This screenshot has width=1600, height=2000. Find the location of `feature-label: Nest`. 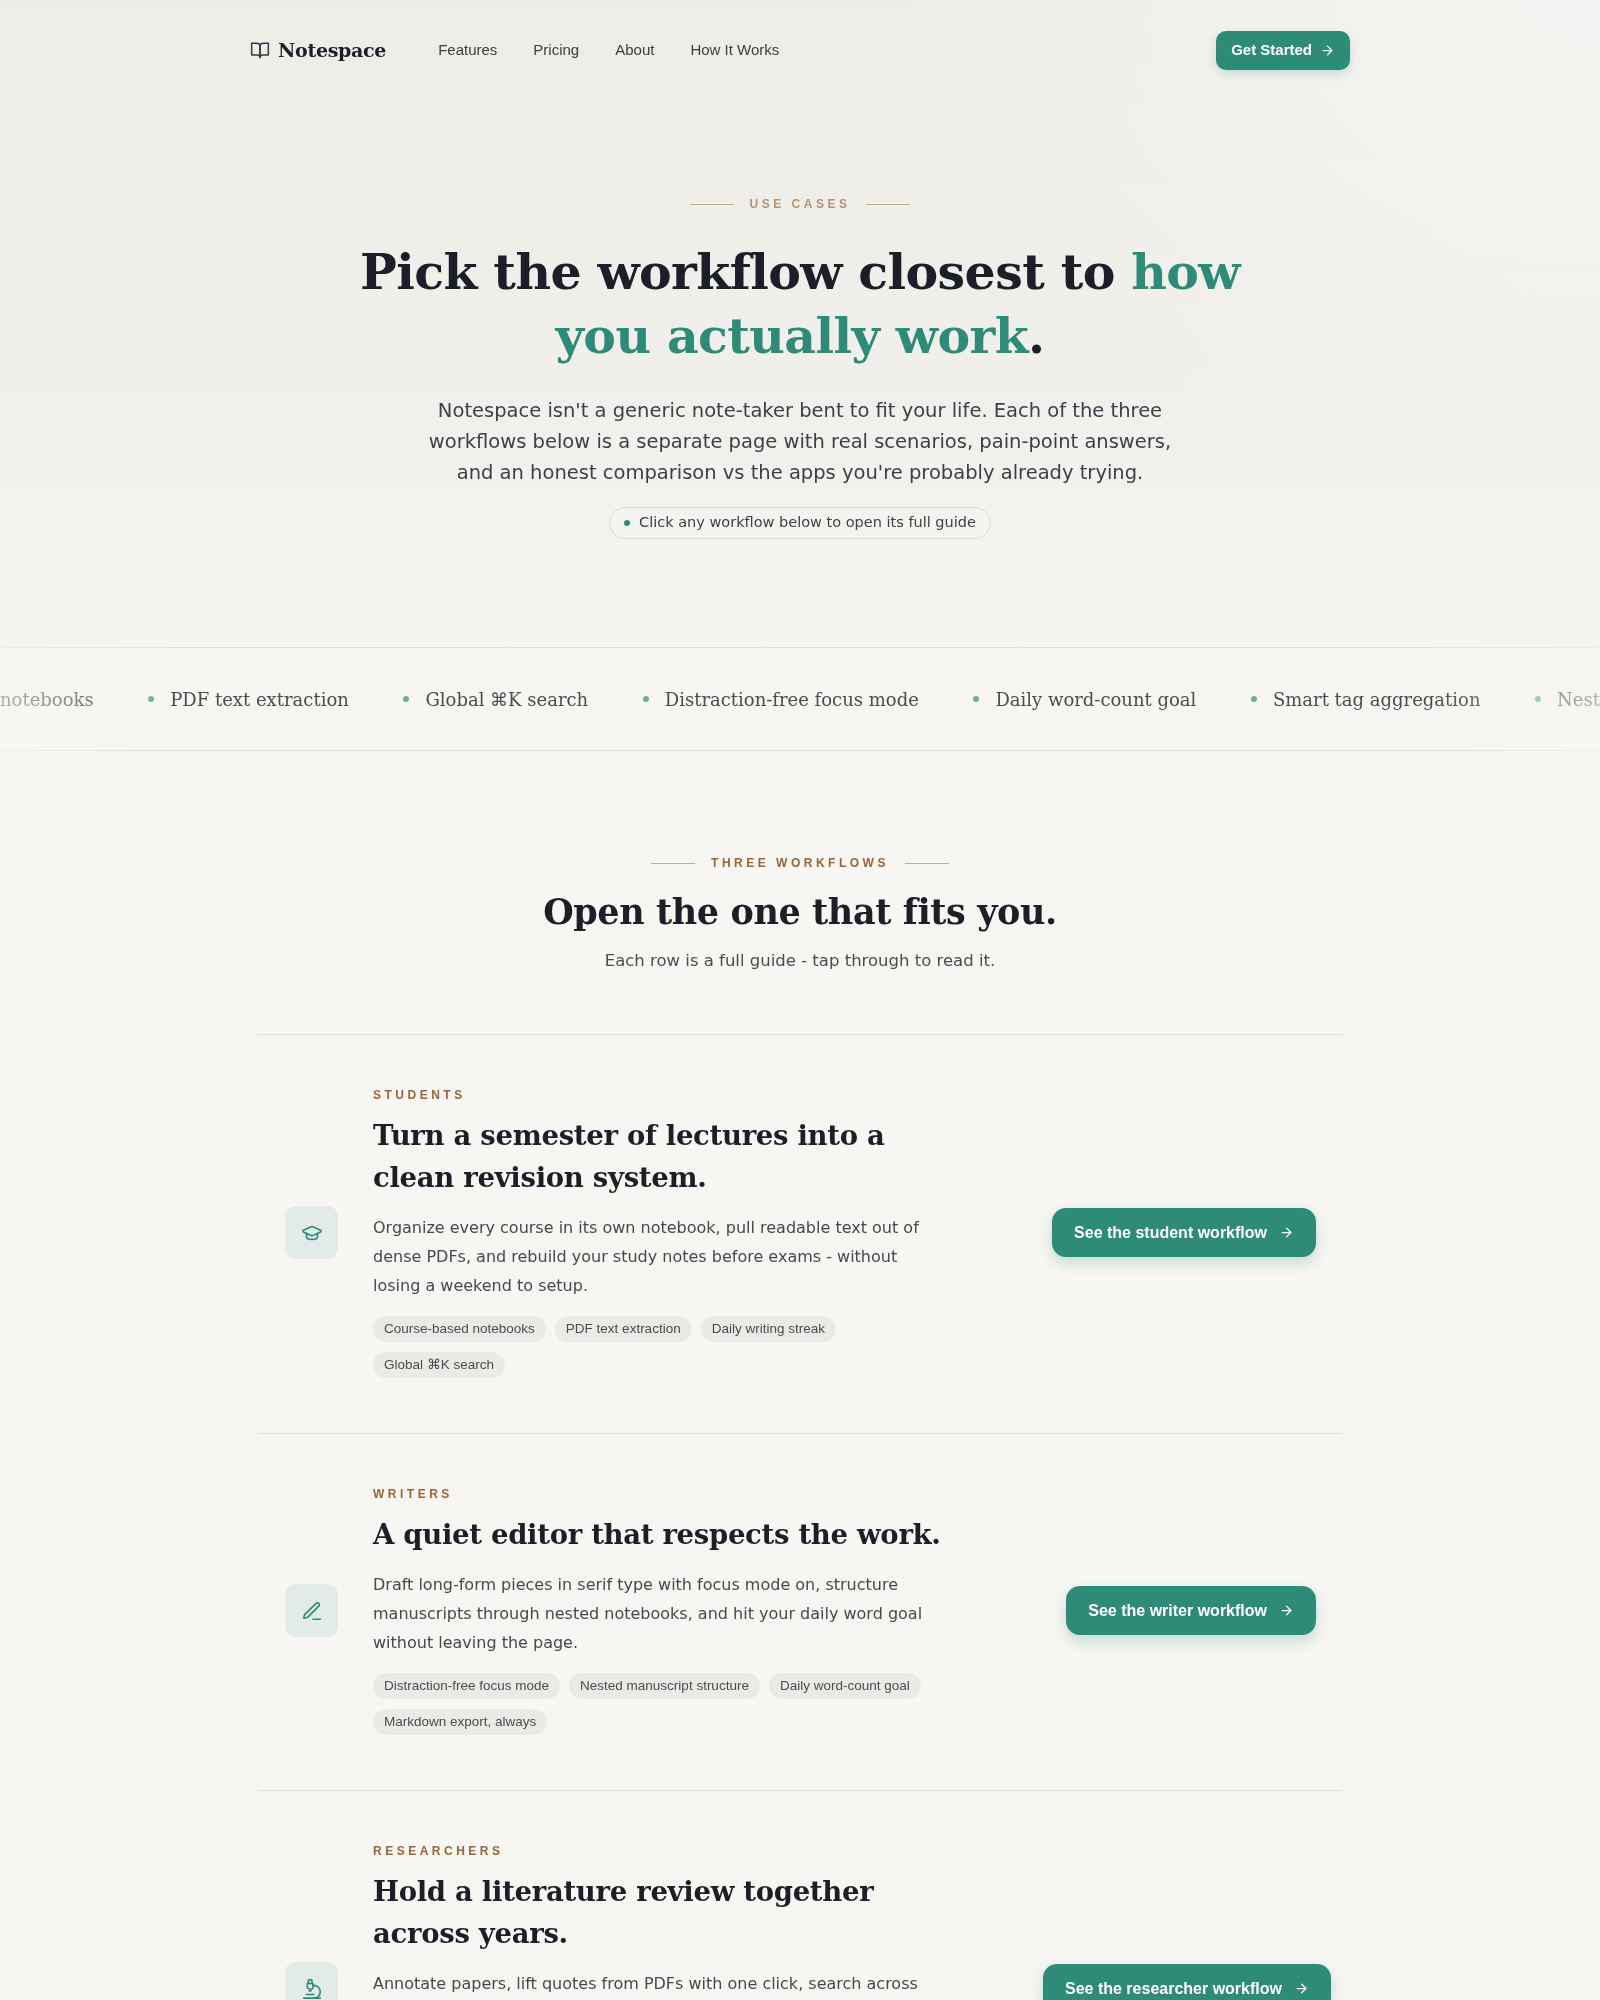

feature-label: Nest is located at coordinates (1578, 699).